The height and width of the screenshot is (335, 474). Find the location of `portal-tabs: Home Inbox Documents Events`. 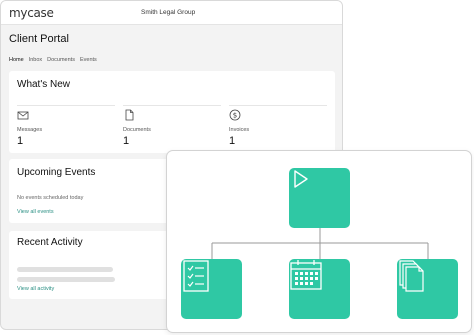

portal-tabs: Home Inbox Documents Events is located at coordinates (53, 60).